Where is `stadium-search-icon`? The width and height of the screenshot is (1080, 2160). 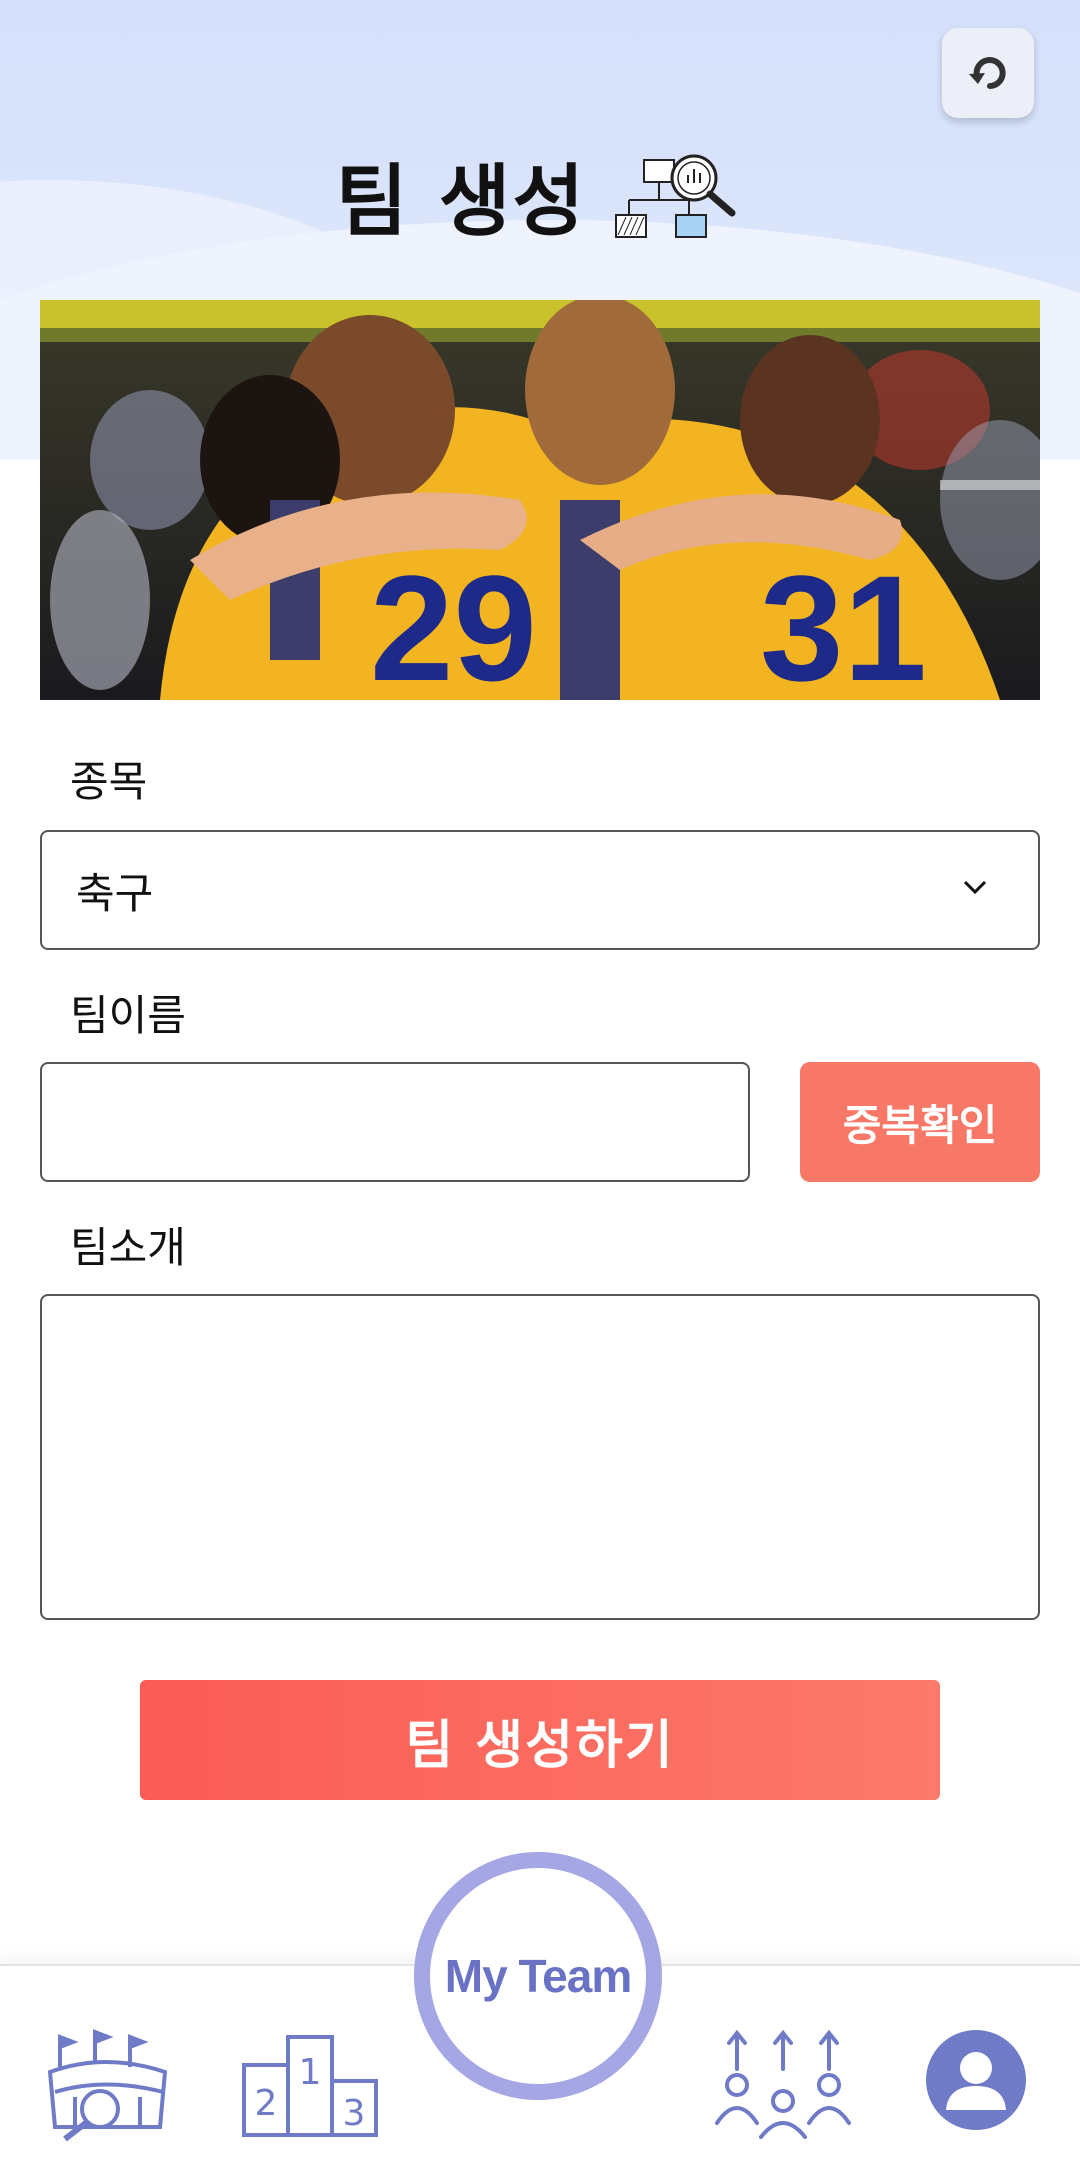
stadium-search-icon is located at coordinates (107, 2084).